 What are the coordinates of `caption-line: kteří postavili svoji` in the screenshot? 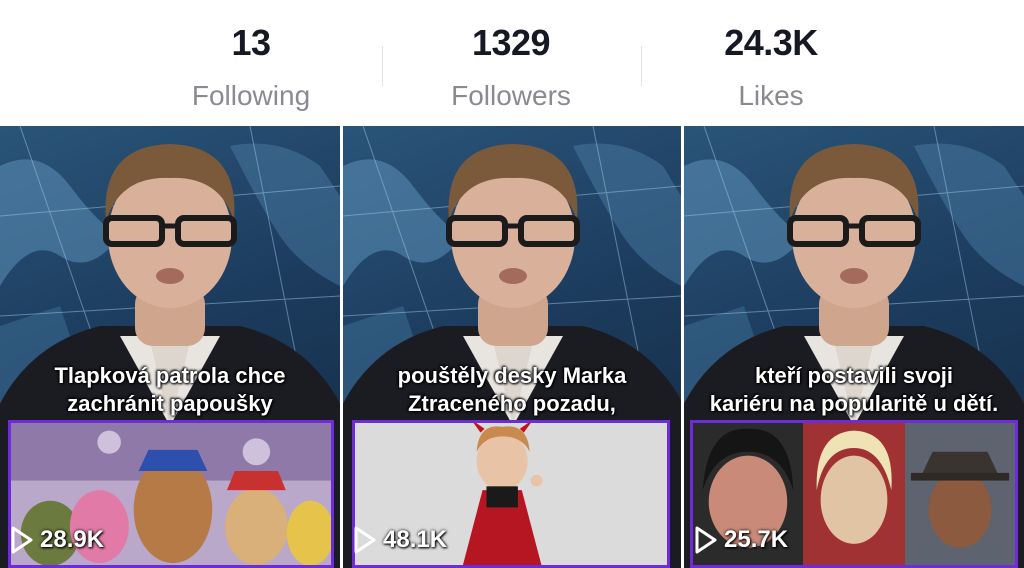 It's located at (854, 375).